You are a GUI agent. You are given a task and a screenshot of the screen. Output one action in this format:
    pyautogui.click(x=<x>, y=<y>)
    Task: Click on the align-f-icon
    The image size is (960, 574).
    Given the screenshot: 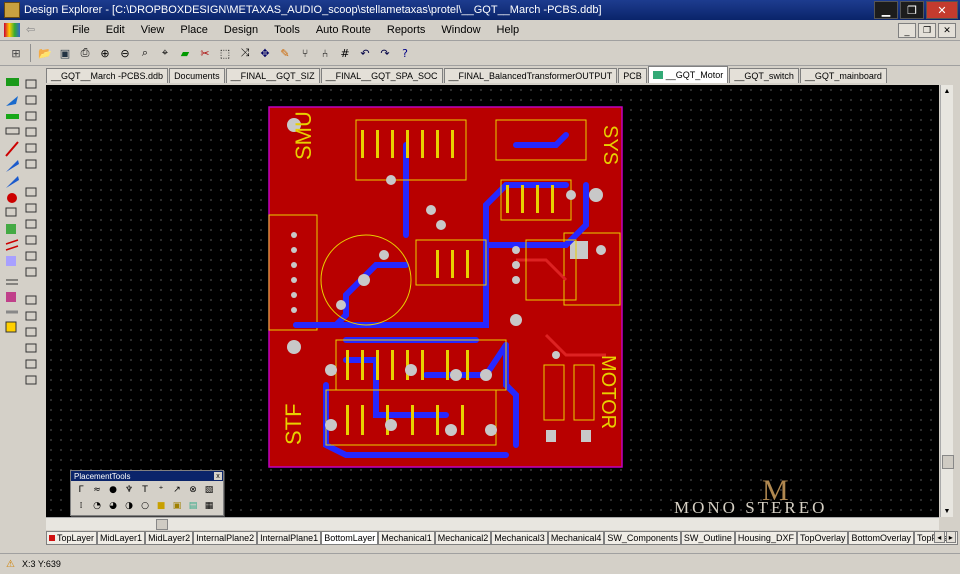 What is the action you would take?
    pyautogui.click(x=31, y=164)
    